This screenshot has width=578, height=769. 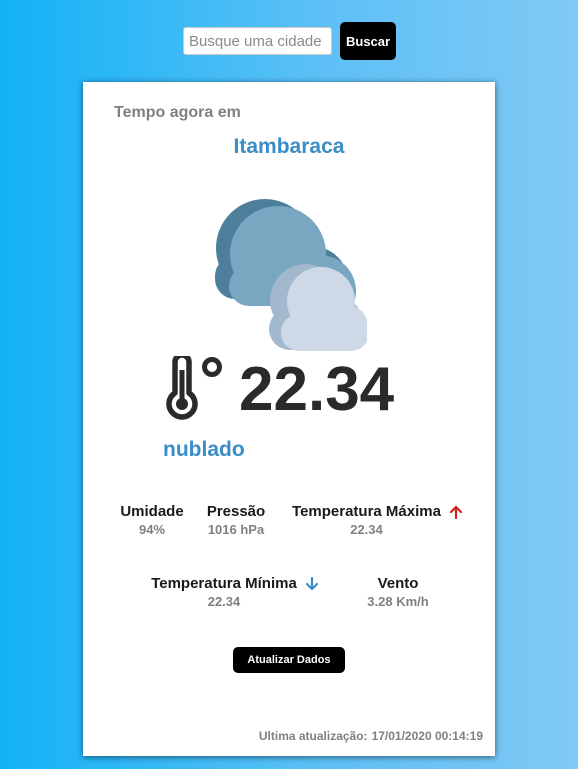 I want to click on temperature-row: 22.34, so click(x=278, y=389).